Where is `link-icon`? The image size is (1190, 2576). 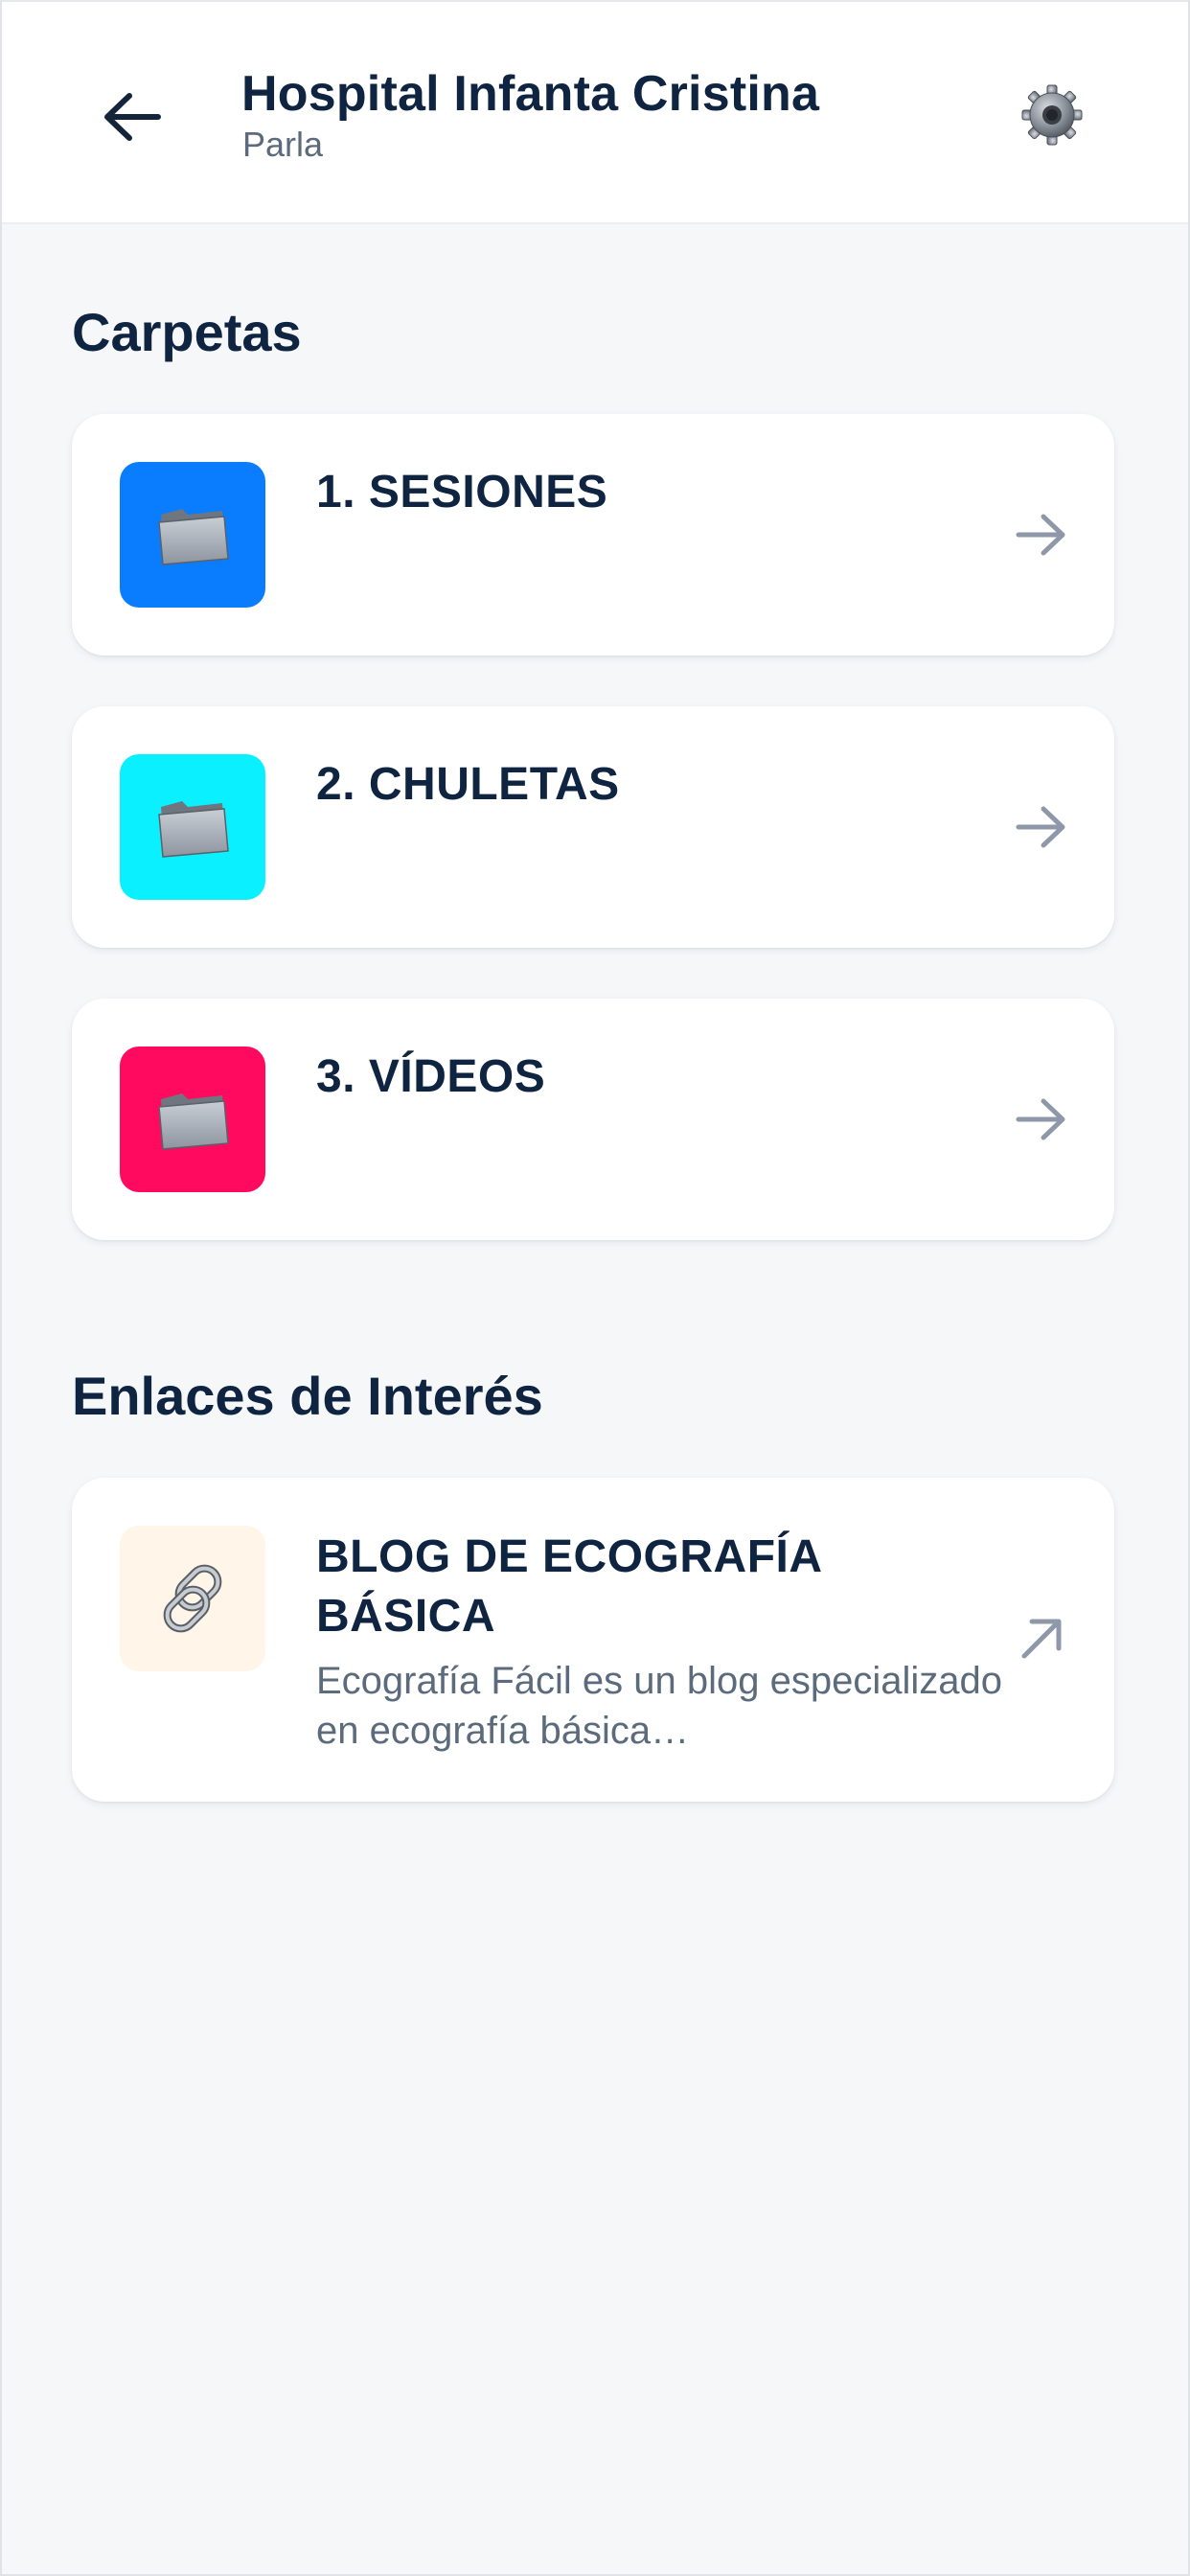 link-icon is located at coordinates (193, 1598).